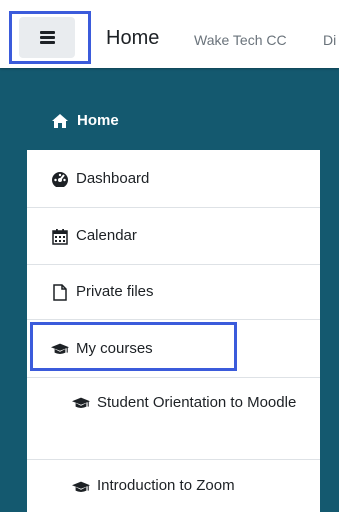  Describe the element at coordinates (115, 291) in the screenshot. I see `drawer-item-label: Private files` at that location.